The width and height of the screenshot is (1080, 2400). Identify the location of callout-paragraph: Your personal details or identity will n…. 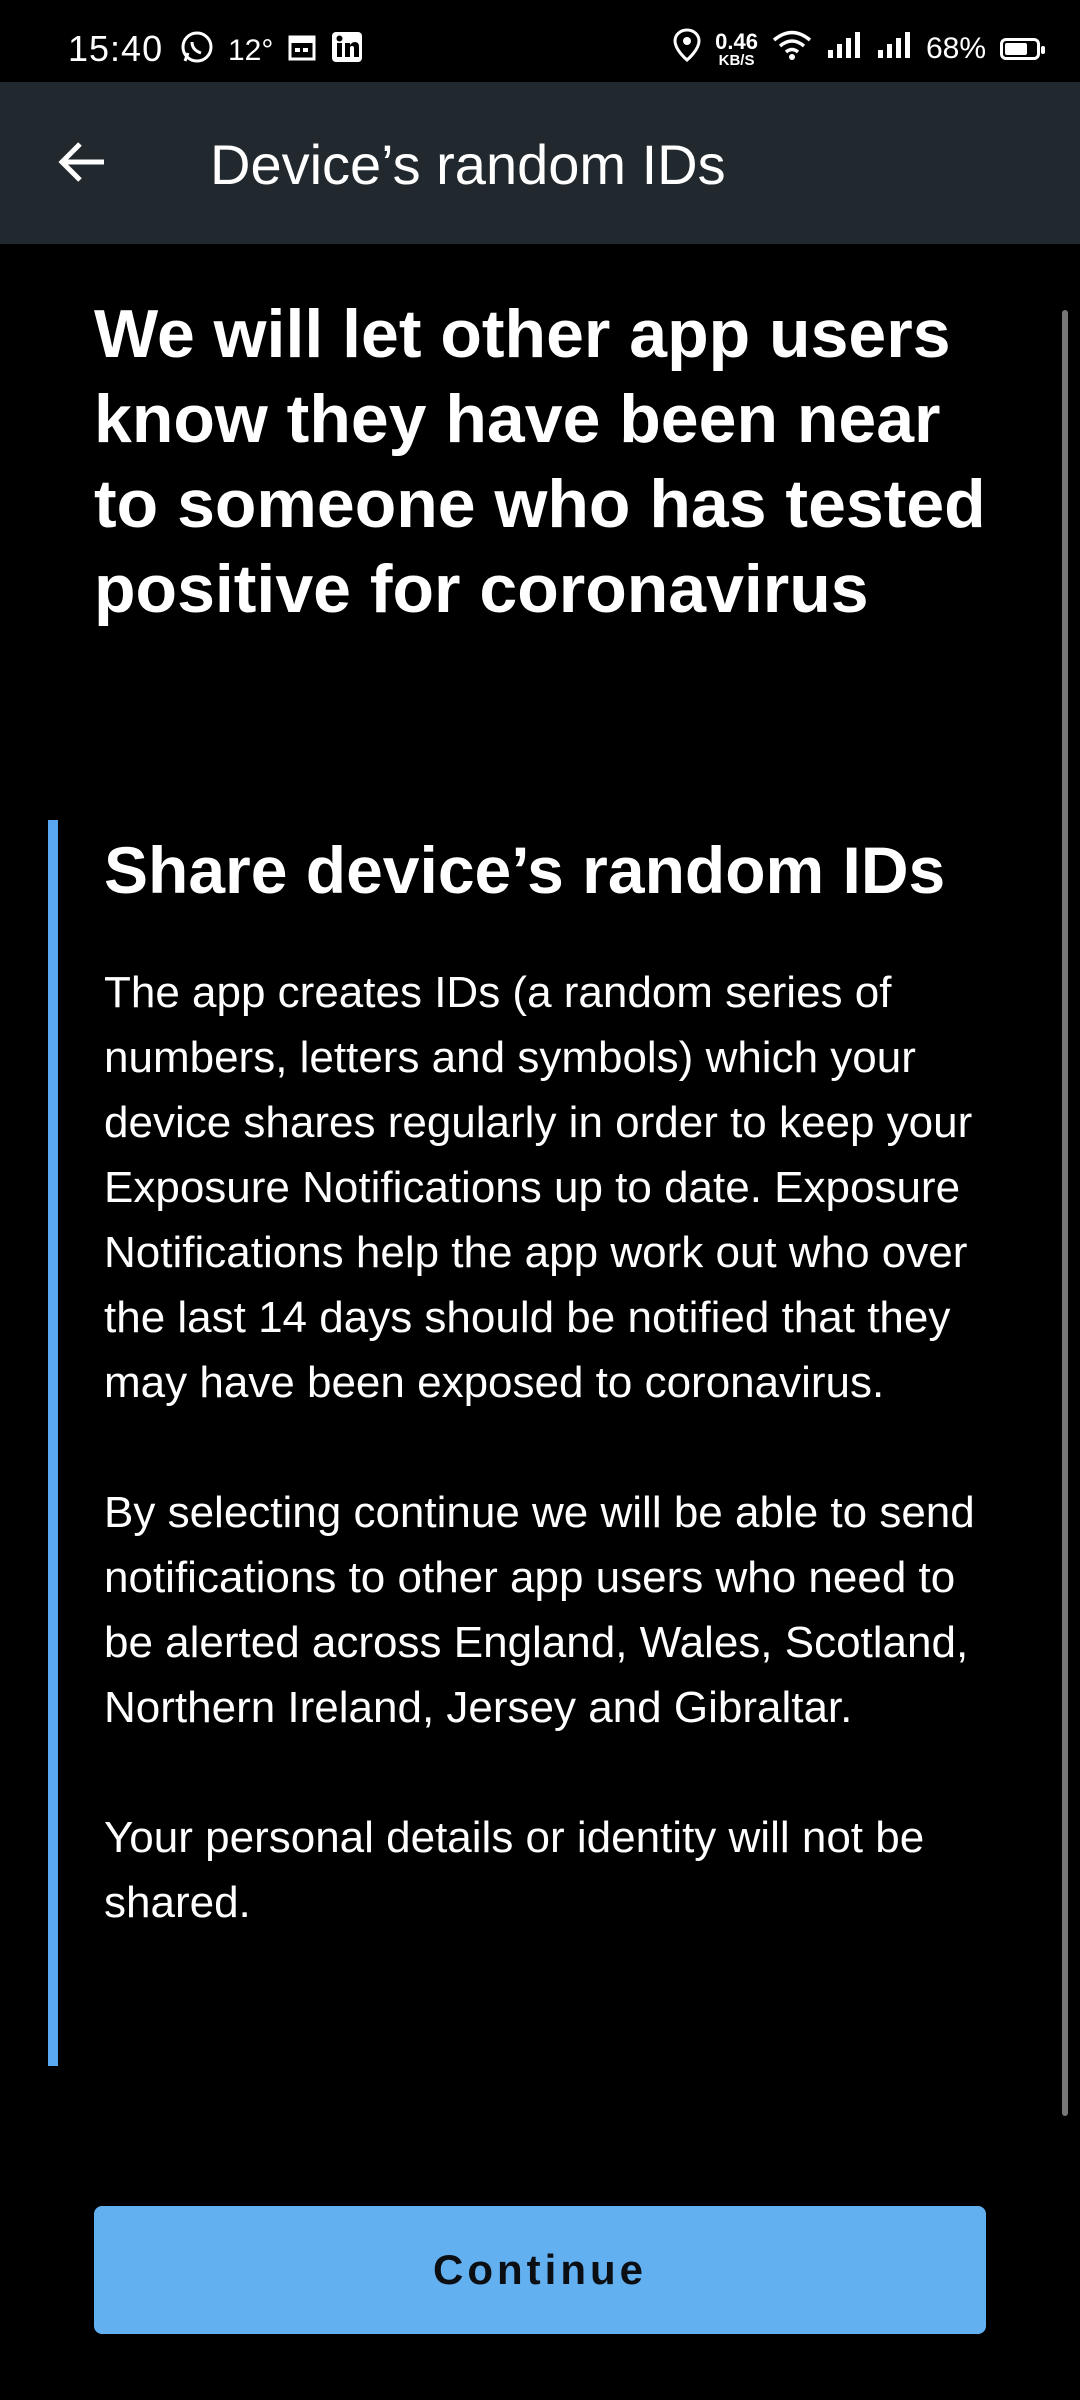
(514, 1870).